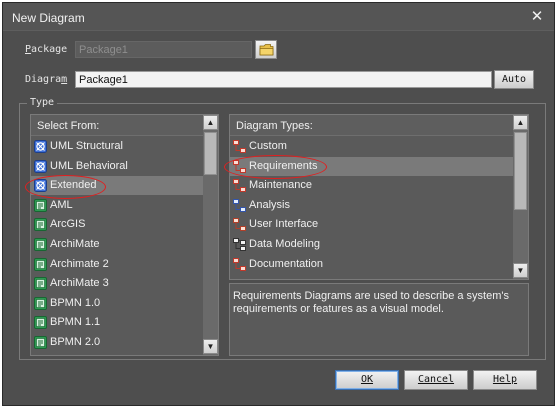  I want to click on list-item: User Interface, so click(371, 224).